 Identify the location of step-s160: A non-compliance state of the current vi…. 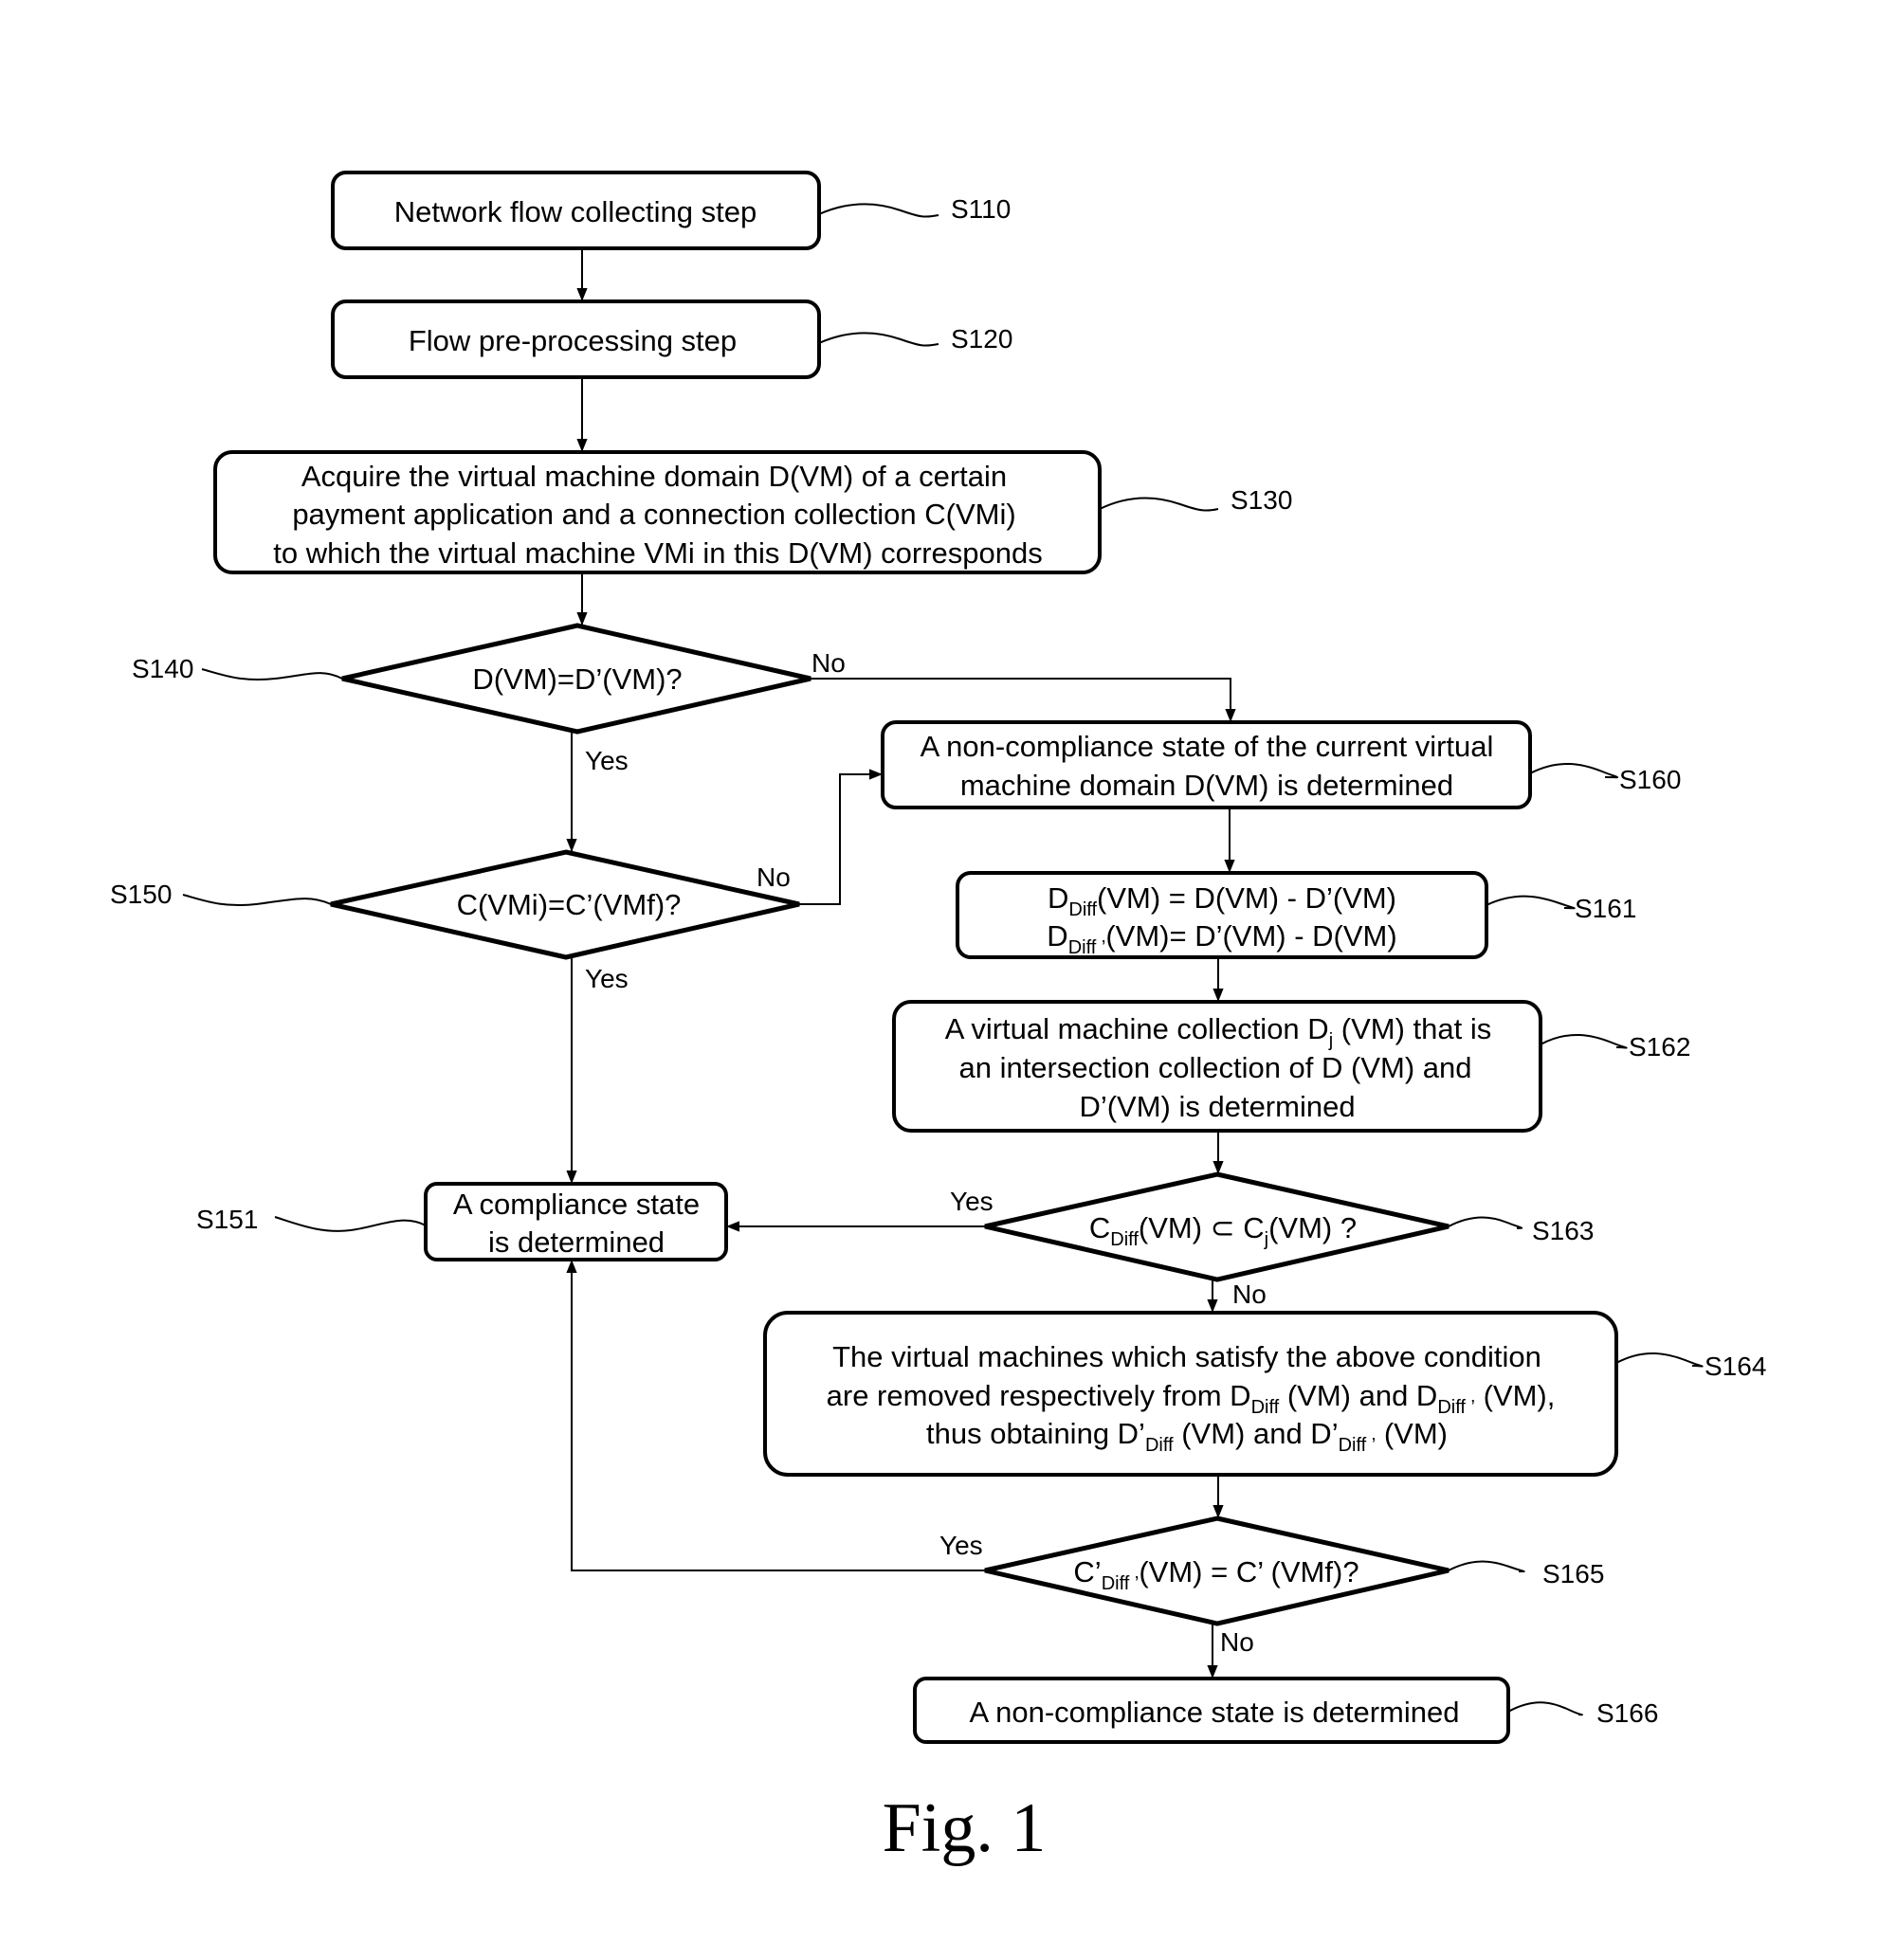
(1281, 764).